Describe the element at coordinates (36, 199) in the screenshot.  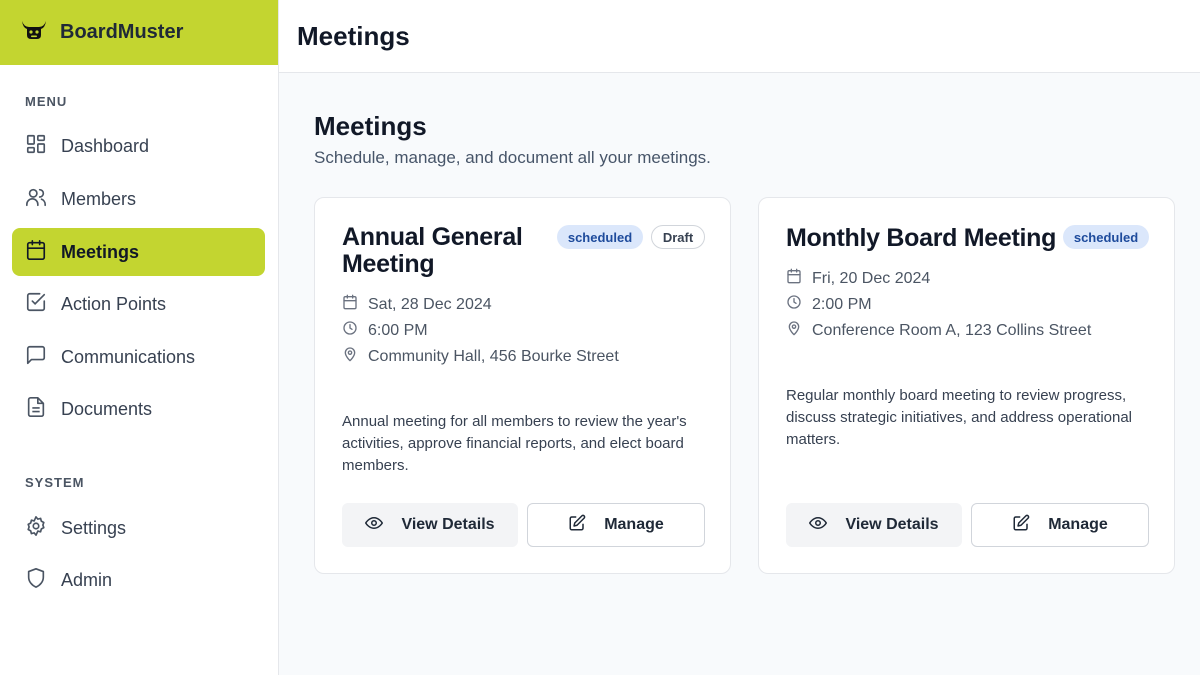
I see `users-icon` at that location.